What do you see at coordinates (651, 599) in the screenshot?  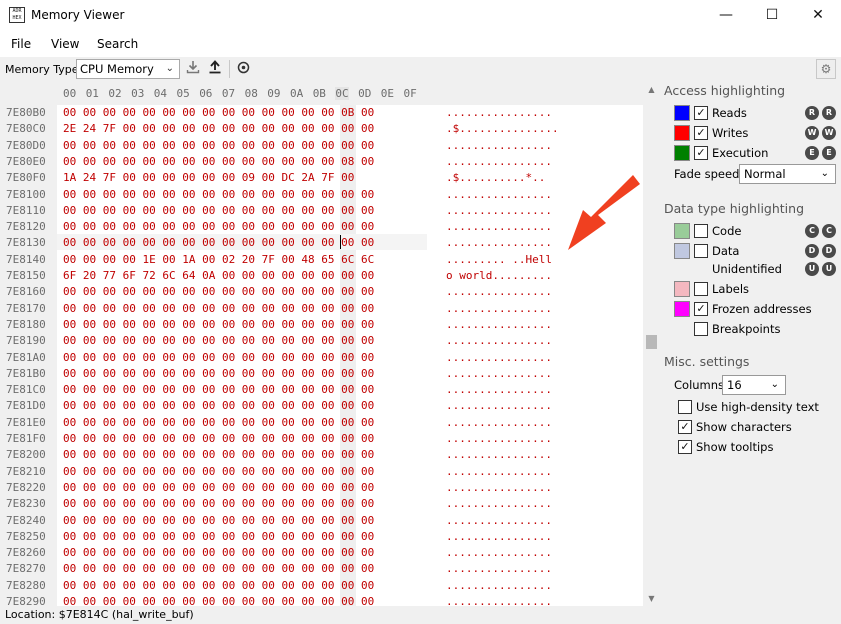 I see `scroll-down-icon: ▼` at bounding box center [651, 599].